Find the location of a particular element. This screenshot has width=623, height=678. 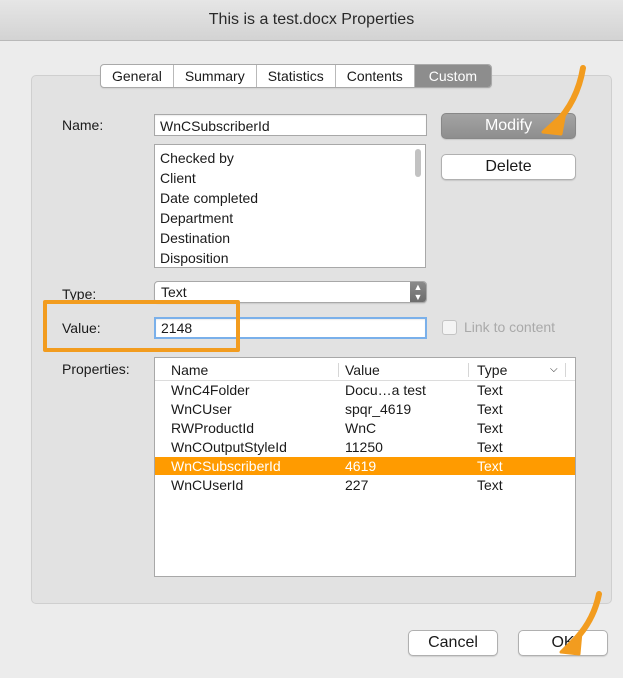

table-row: WnCUserId 227 Text is located at coordinates (365, 485).